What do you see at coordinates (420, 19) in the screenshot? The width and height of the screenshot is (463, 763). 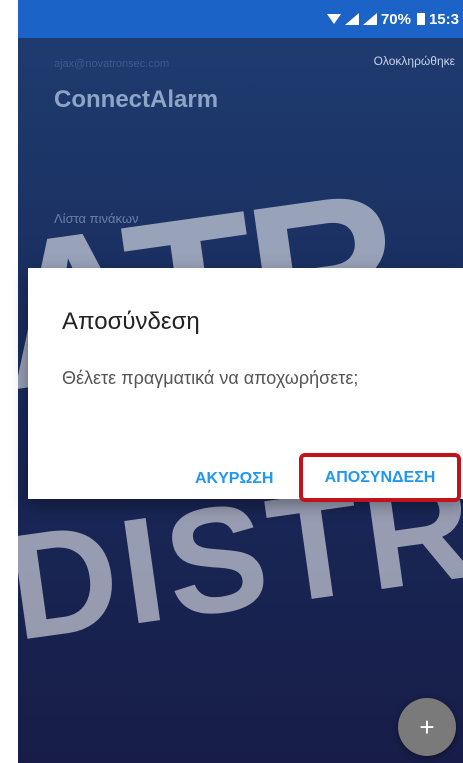 I see `battery-icon` at bounding box center [420, 19].